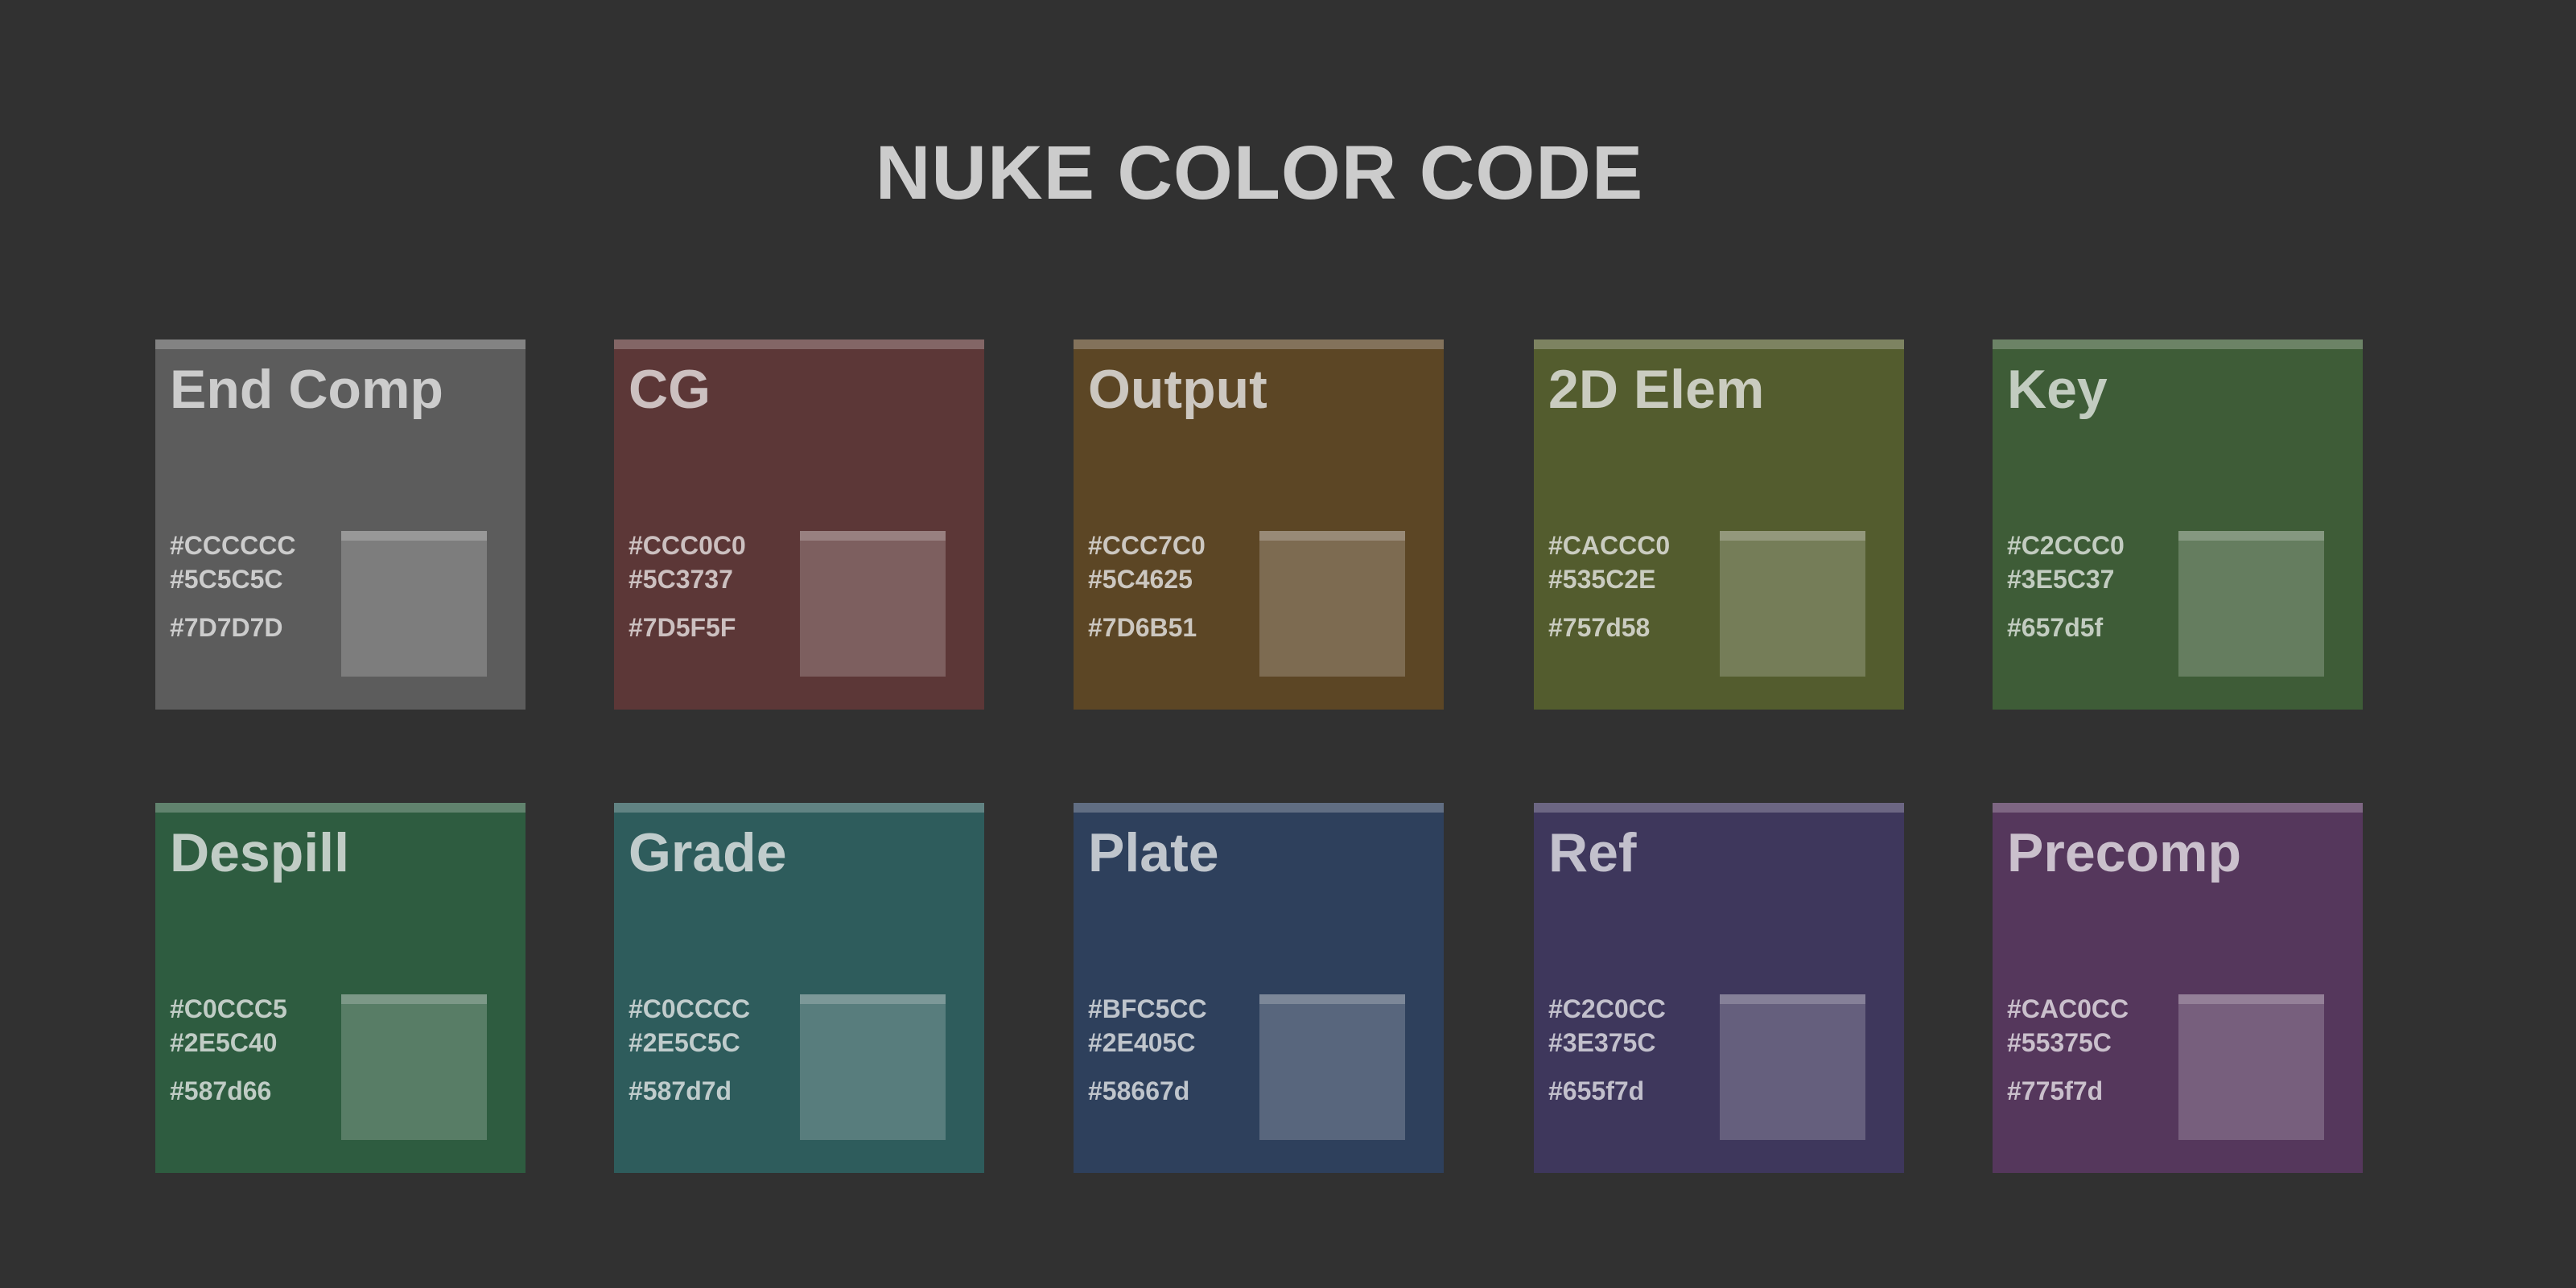  What do you see at coordinates (221, 1090) in the screenshot?
I see `swatch-color-code: #587d66` at bounding box center [221, 1090].